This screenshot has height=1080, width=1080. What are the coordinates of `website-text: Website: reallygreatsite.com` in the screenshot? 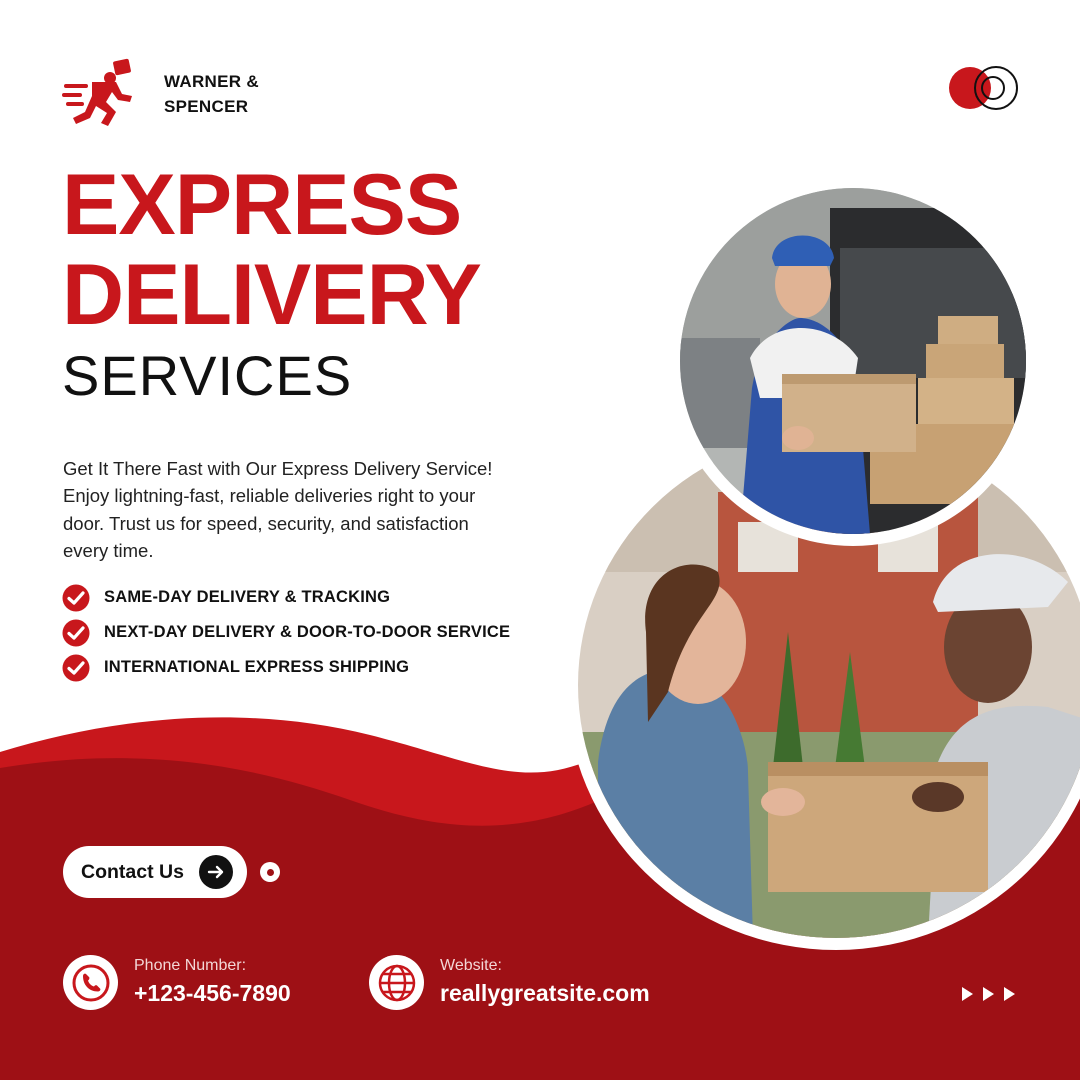 It's located at (545, 983).